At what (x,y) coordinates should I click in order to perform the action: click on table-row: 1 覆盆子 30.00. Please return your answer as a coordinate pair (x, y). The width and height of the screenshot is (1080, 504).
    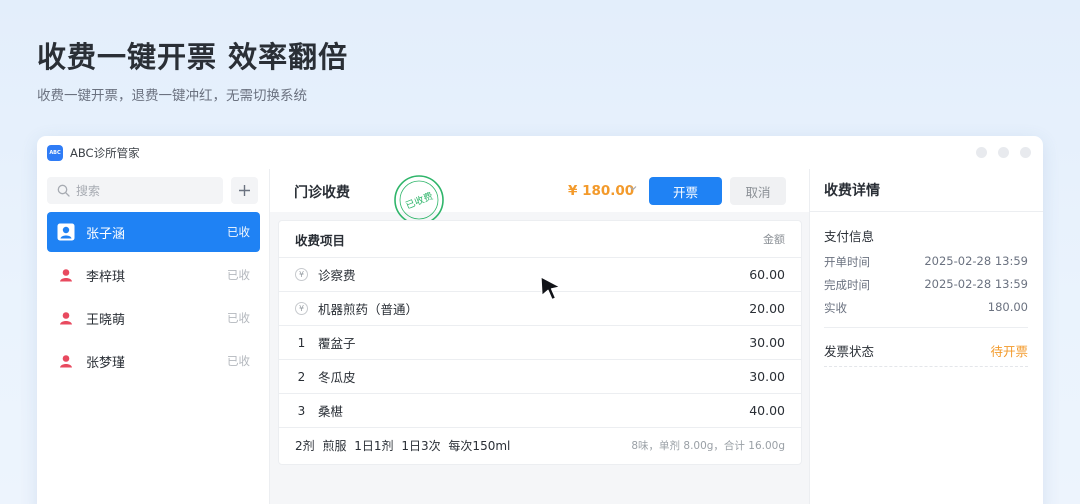
    Looking at the image, I should click on (540, 343).